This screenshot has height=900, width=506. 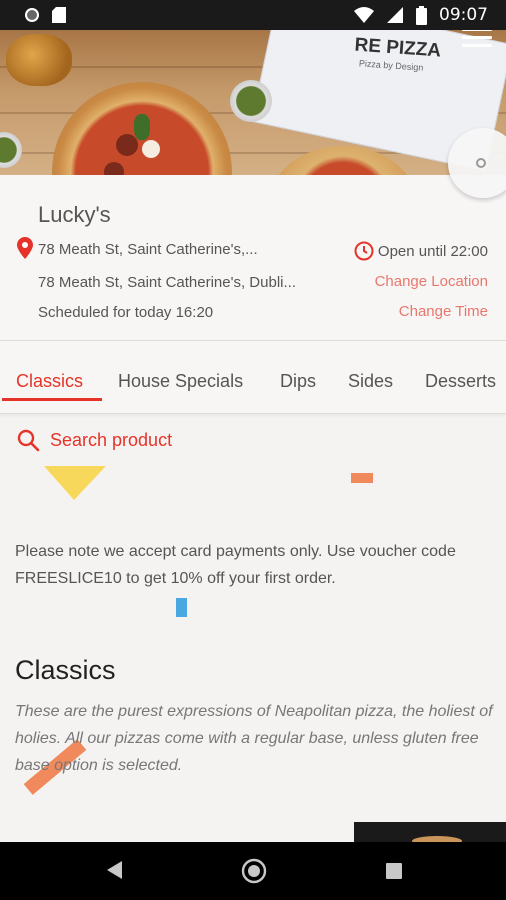 What do you see at coordinates (114, 870) in the screenshot?
I see `back-icon` at bounding box center [114, 870].